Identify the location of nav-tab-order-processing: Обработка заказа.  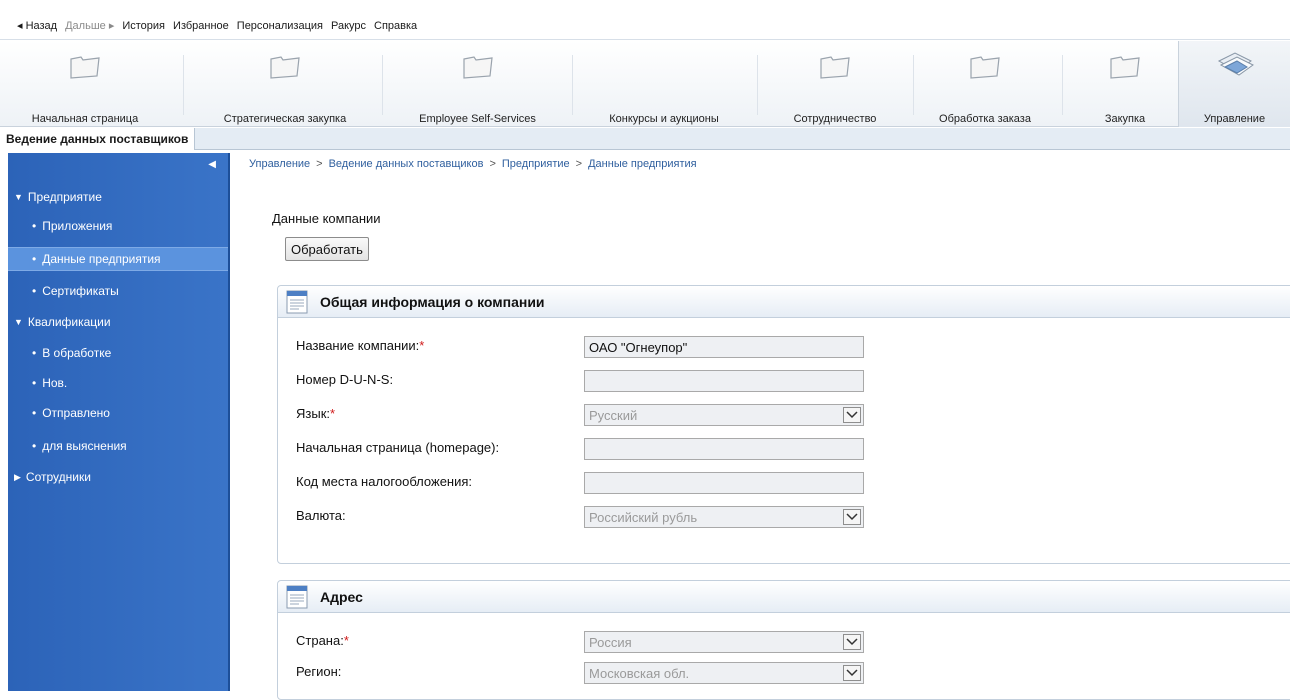
(985, 84).